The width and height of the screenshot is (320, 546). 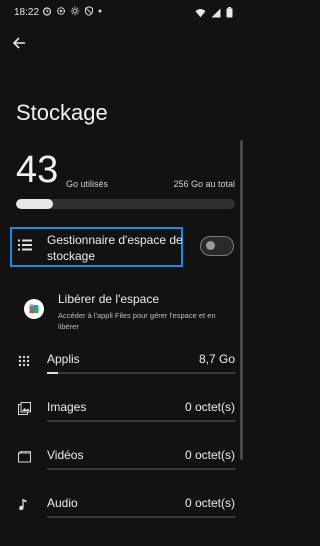 I want to click on category-label: Images, so click(x=67, y=407).